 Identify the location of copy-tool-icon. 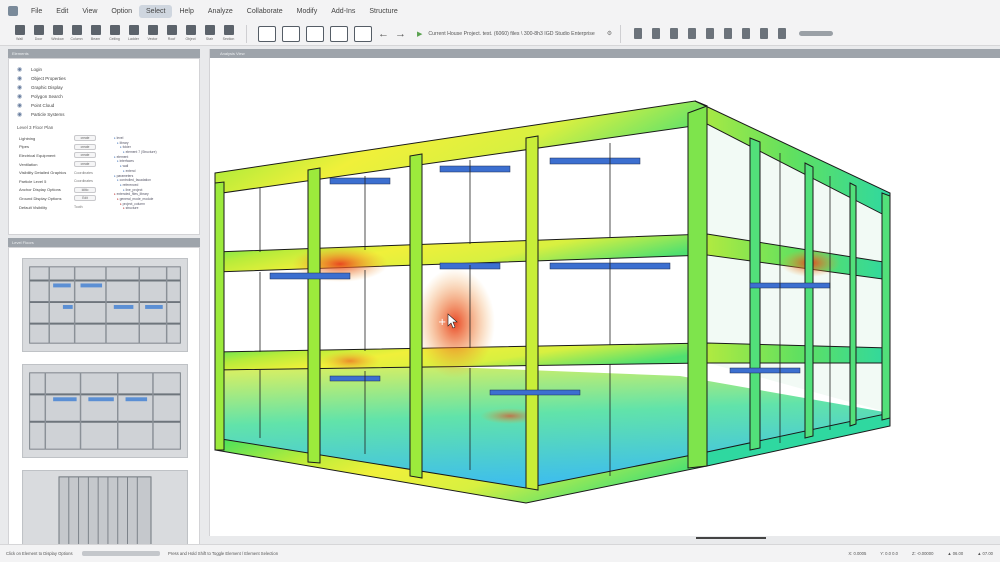
(291, 33).